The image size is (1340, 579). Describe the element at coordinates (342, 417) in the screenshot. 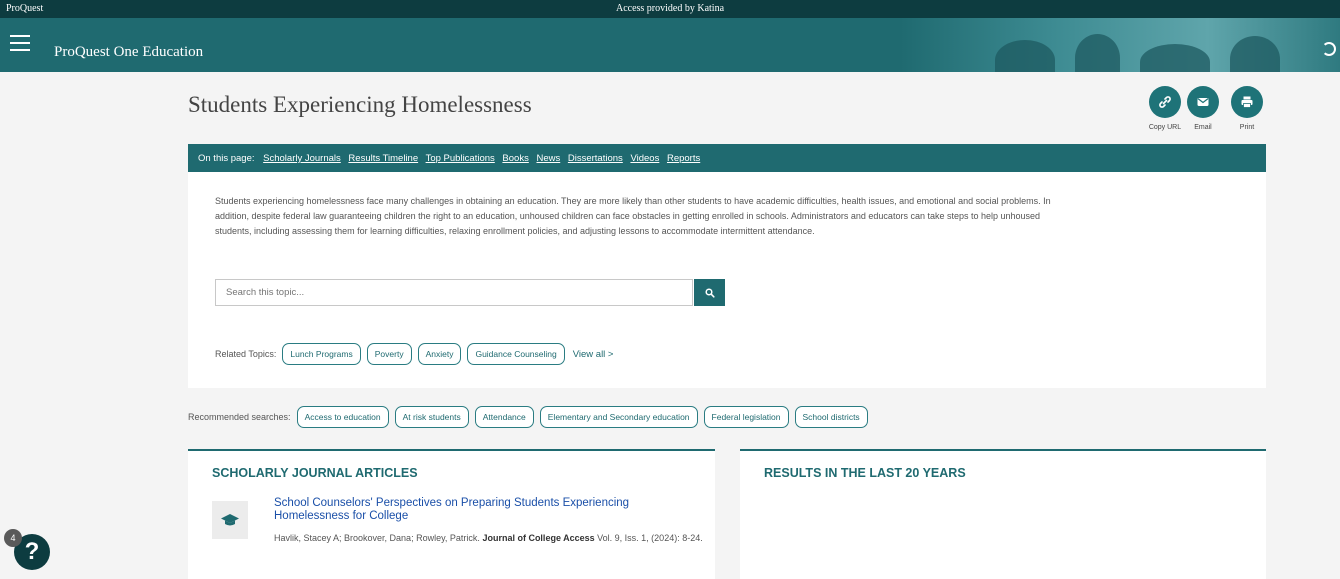

I see `recommended-access-to-education: Access to education` at that location.